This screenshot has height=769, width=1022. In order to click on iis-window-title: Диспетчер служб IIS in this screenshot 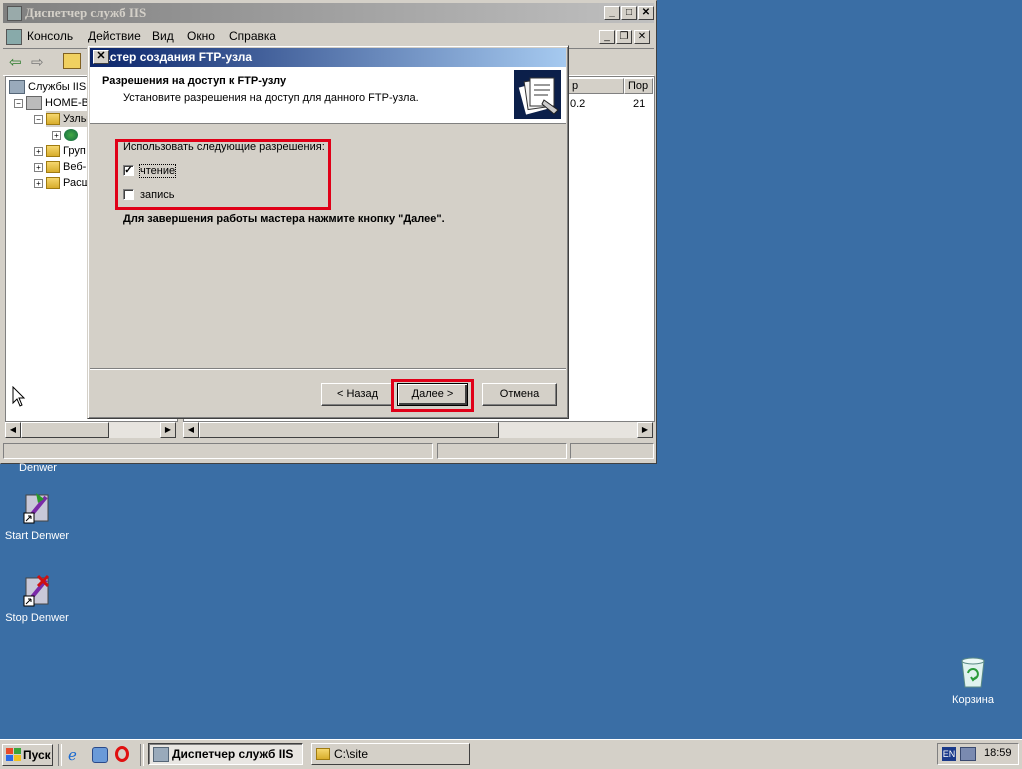, I will do `click(86, 12)`.